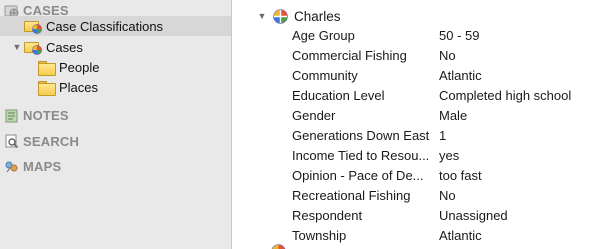  I want to click on attribute-value: 1, so click(442, 135).